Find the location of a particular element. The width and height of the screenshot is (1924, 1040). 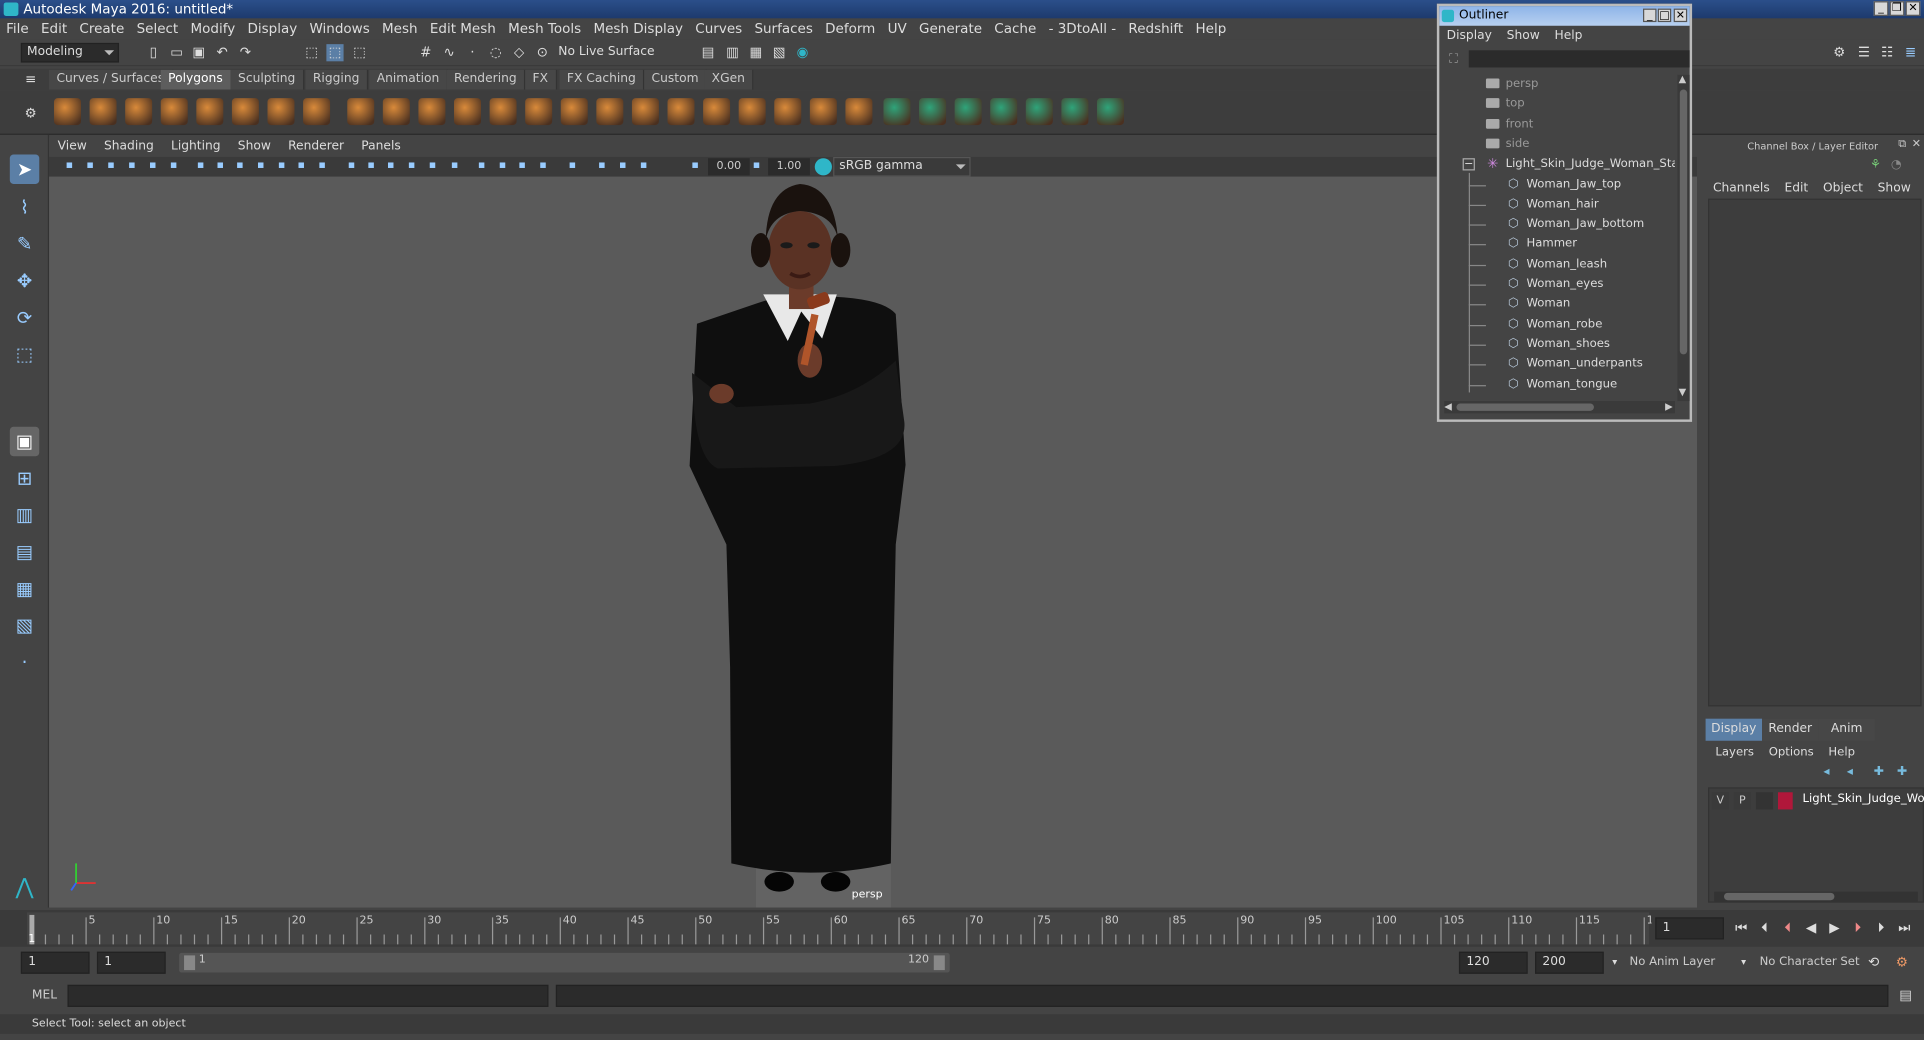

layer-tab-anim: Anim is located at coordinates (1846, 729).